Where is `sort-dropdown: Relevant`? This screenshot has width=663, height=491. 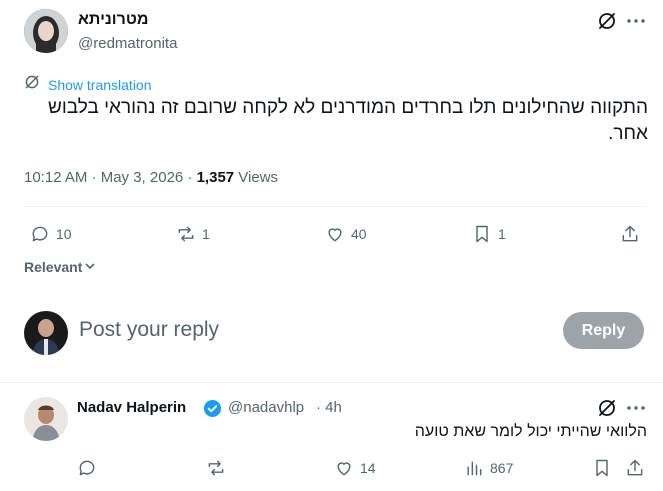
sort-dropdown: Relevant is located at coordinates (60, 267).